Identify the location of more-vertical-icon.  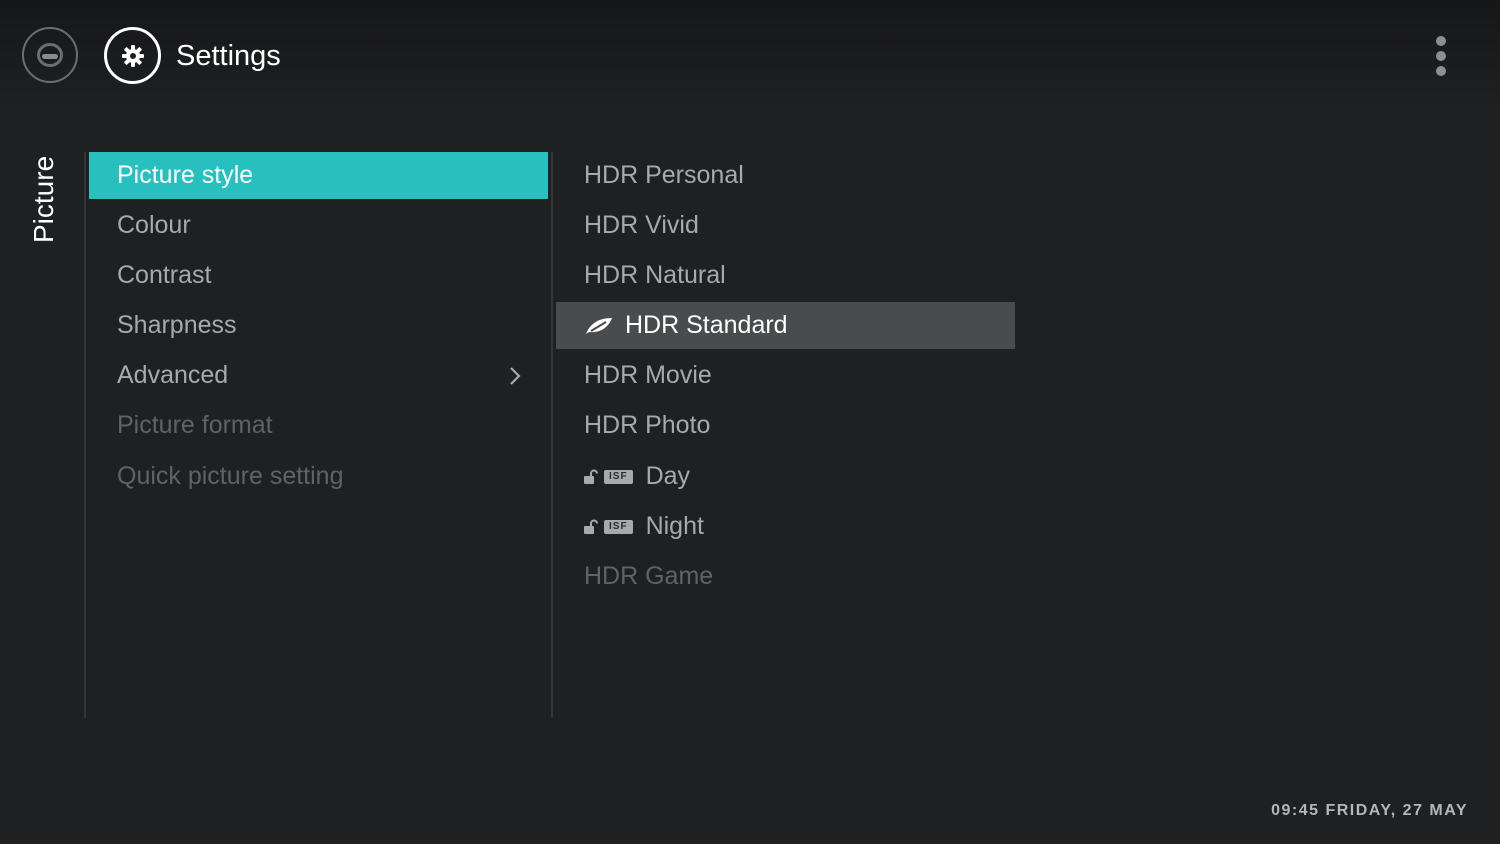
(1441, 56).